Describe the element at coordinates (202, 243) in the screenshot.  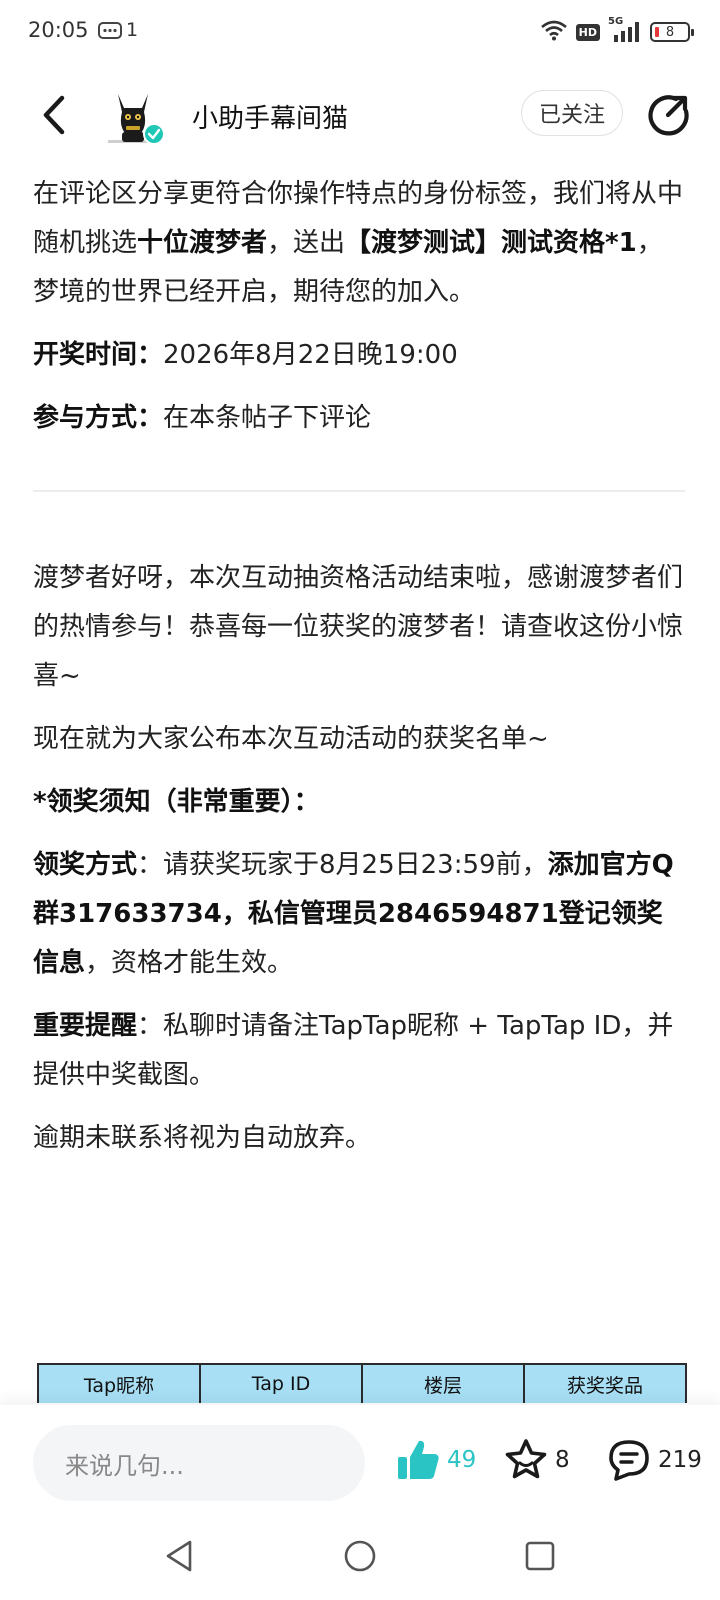
I see `winner-count: 十位渡梦者` at that location.